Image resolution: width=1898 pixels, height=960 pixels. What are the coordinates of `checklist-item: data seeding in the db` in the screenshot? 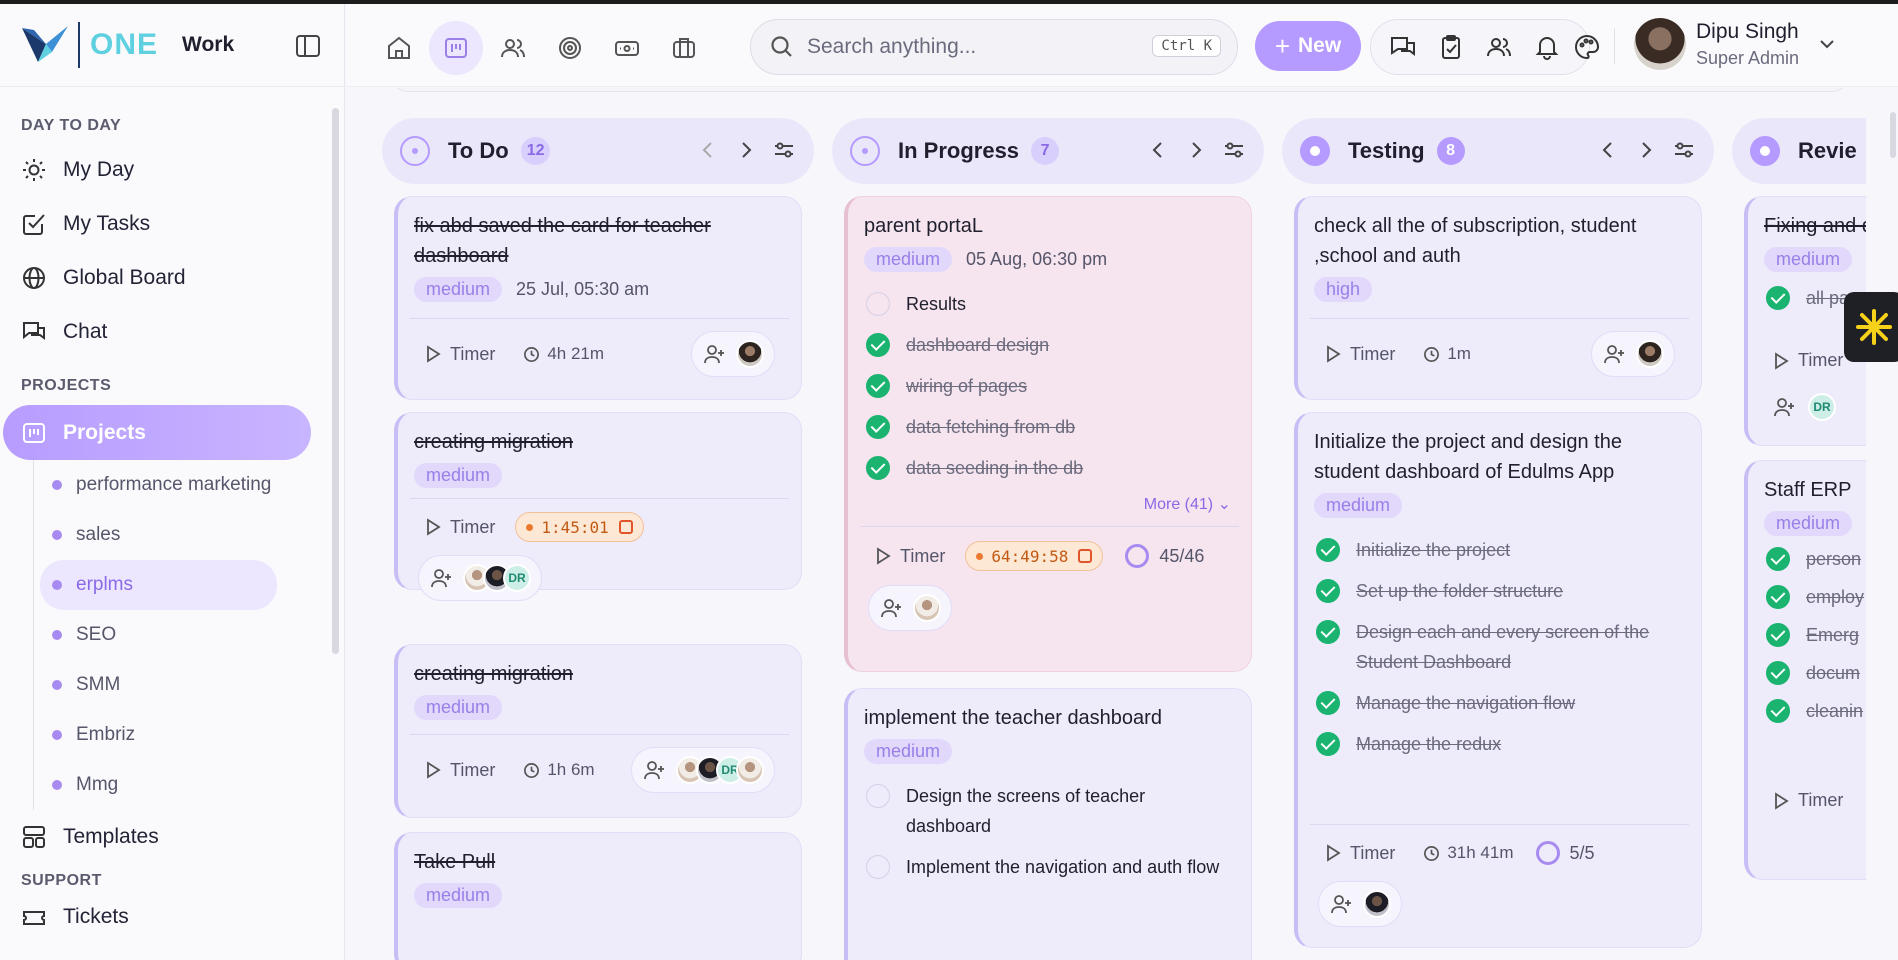 It's located at (1049, 468).